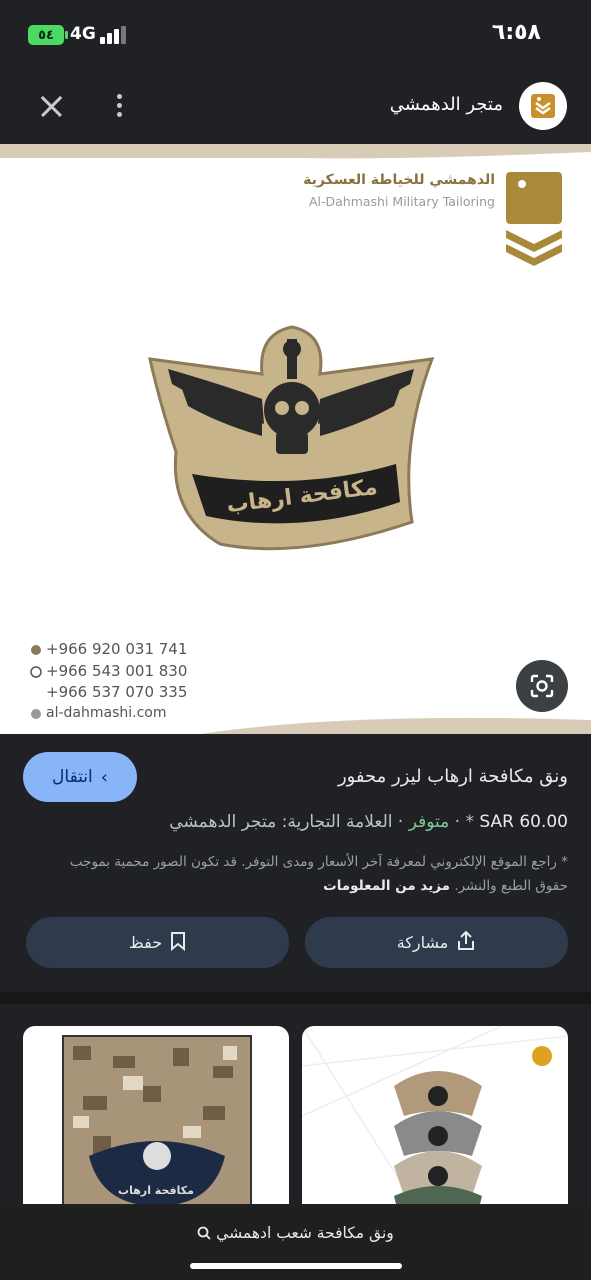  What do you see at coordinates (446, 104) in the screenshot?
I see `site-title: متجر الدهمشي` at bounding box center [446, 104].